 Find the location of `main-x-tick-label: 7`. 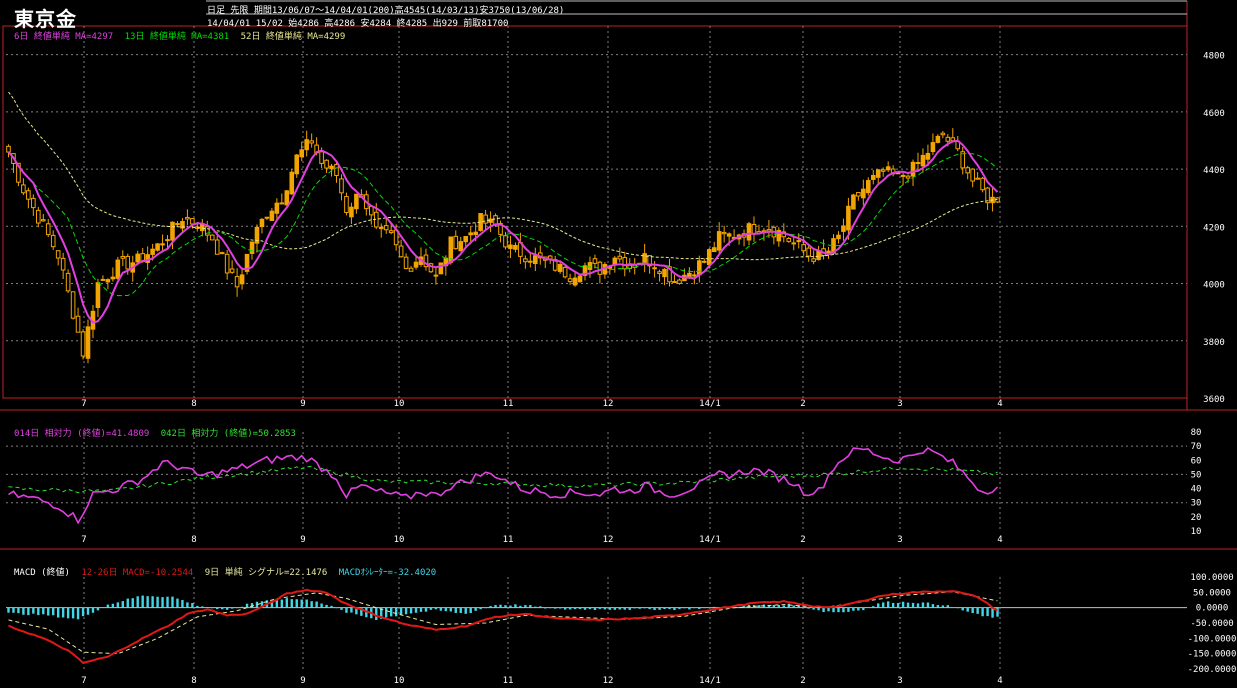

main-x-tick-label: 7 is located at coordinates (83, 404).